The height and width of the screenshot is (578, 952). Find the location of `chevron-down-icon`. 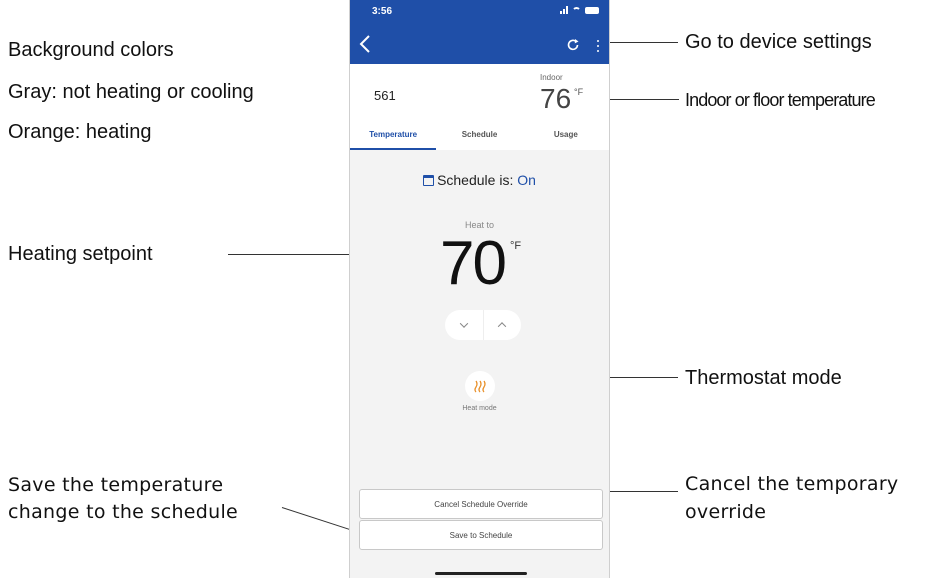

chevron-down-icon is located at coordinates (463, 323).